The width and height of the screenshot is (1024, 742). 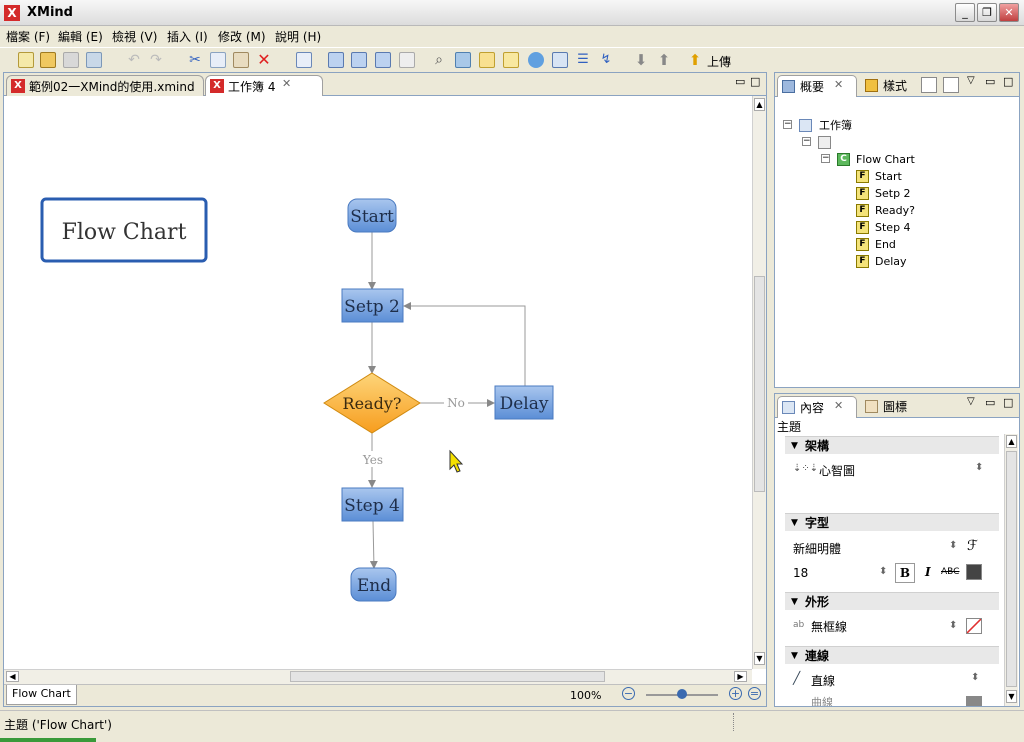 What do you see at coordinates (26, 60) in the screenshot?
I see `new-workbook-icon` at bounding box center [26, 60].